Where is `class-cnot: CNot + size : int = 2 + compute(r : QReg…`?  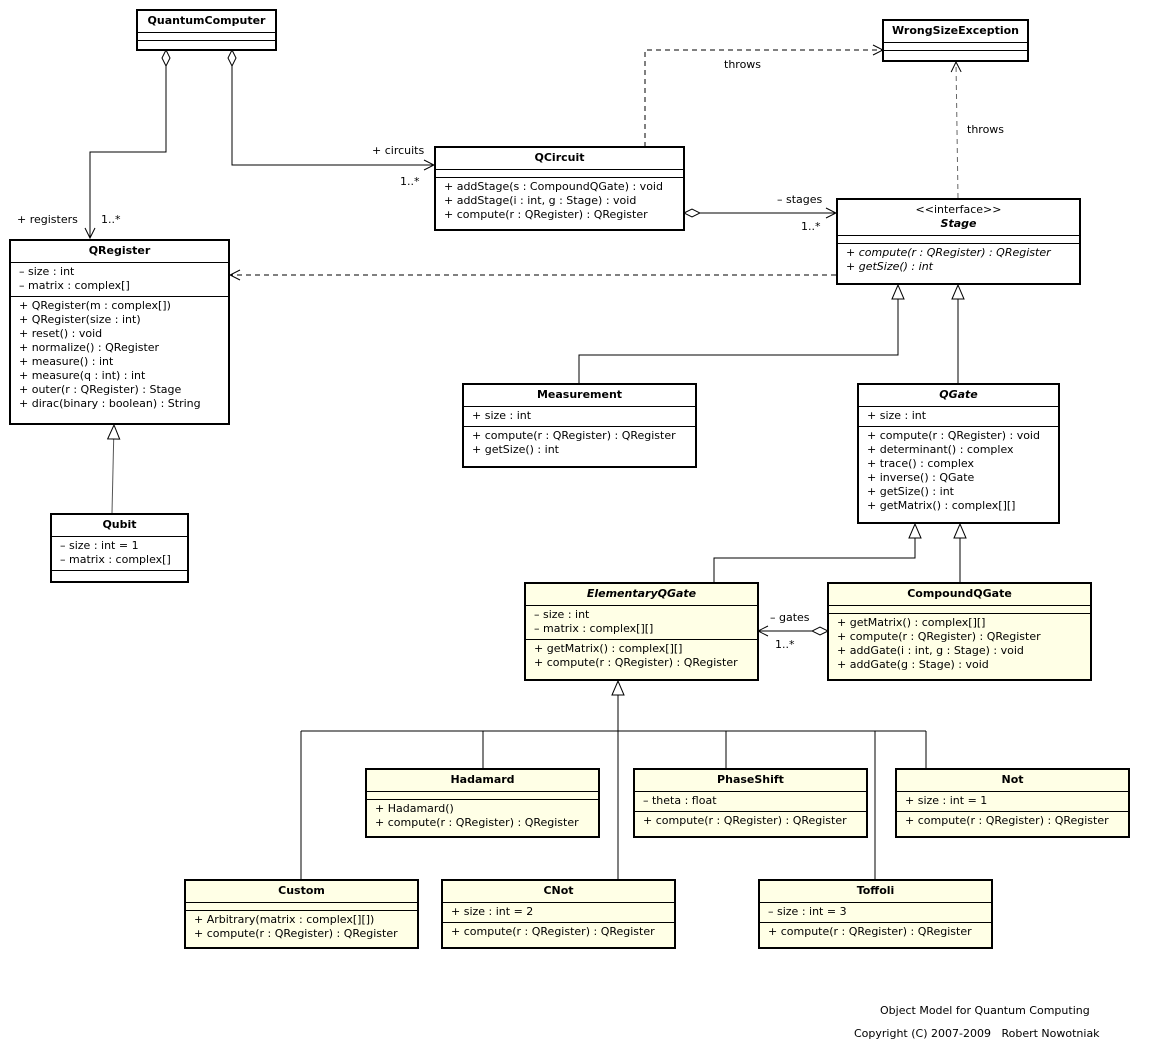 class-cnot: CNot + size : int = 2 + compute(r : QReg… is located at coordinates (558, 914).